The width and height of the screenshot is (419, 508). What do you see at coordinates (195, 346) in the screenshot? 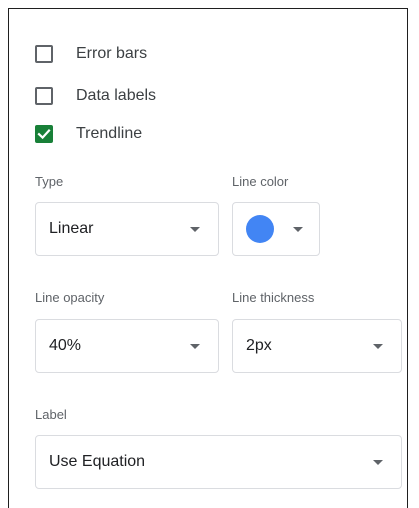
I see `line-opacity-dropdown-caret-icon` at bounding box center [195, 346].